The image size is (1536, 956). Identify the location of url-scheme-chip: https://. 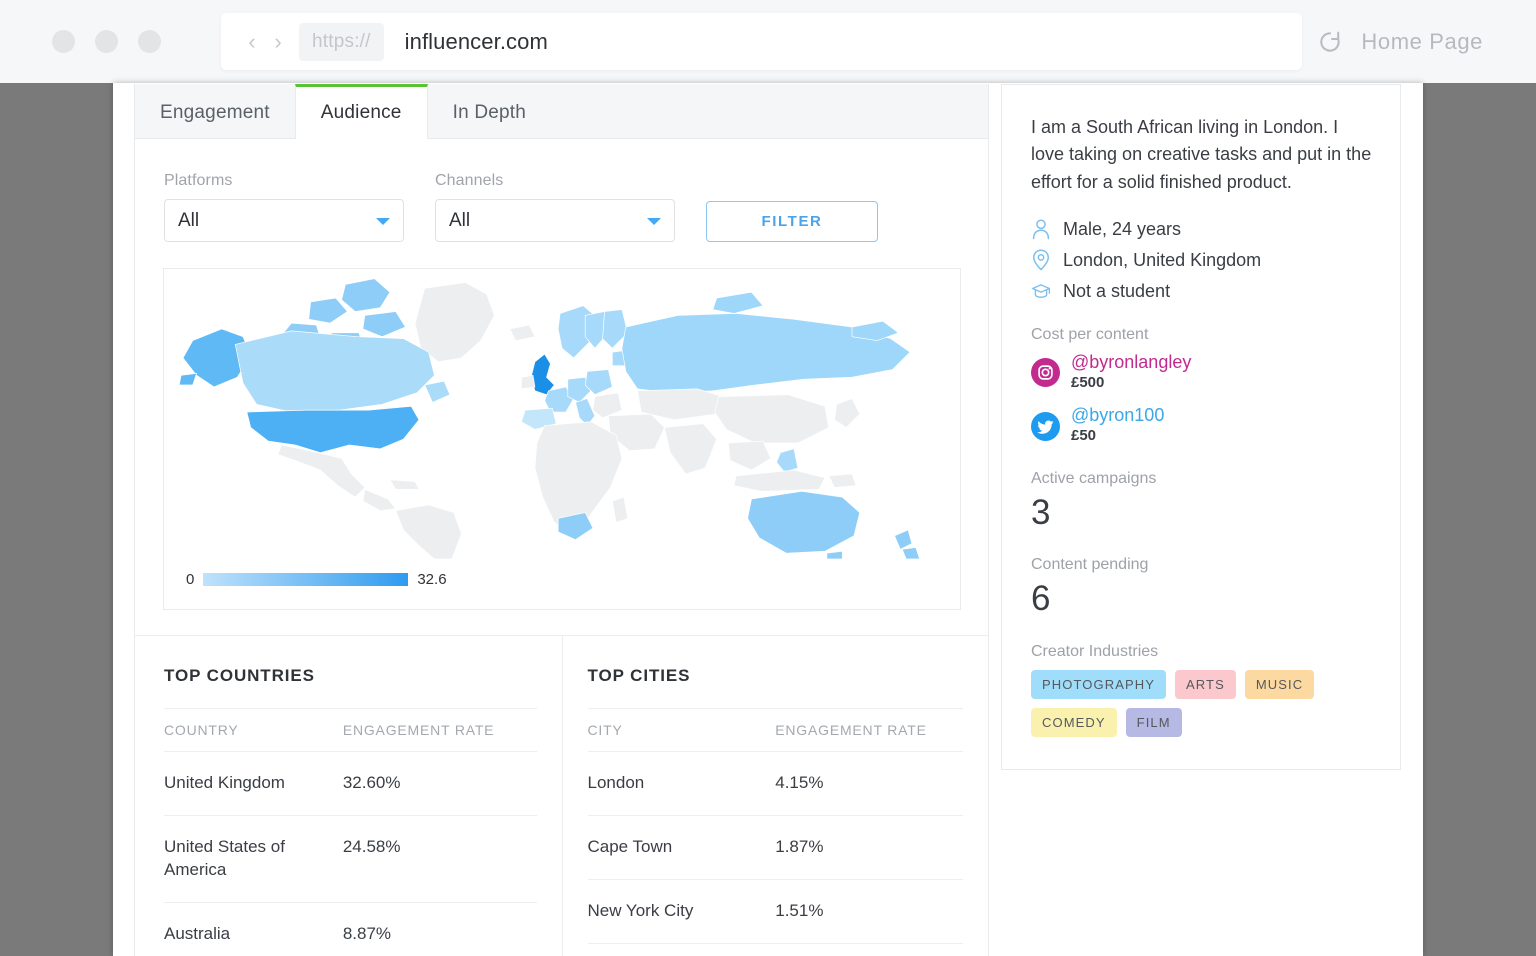
(341, 41).